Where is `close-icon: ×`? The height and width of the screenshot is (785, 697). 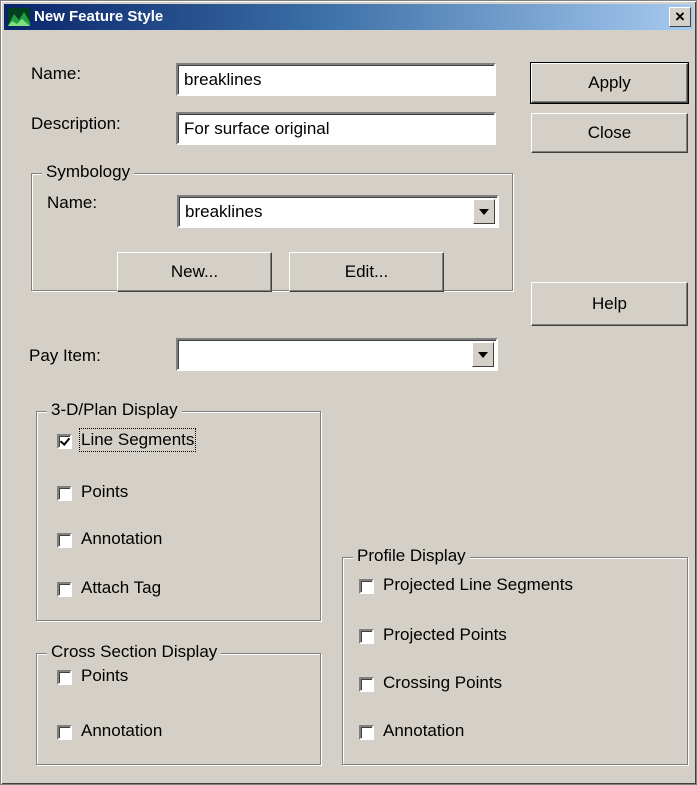 close-icon: × is located at coordinates (680, 17).